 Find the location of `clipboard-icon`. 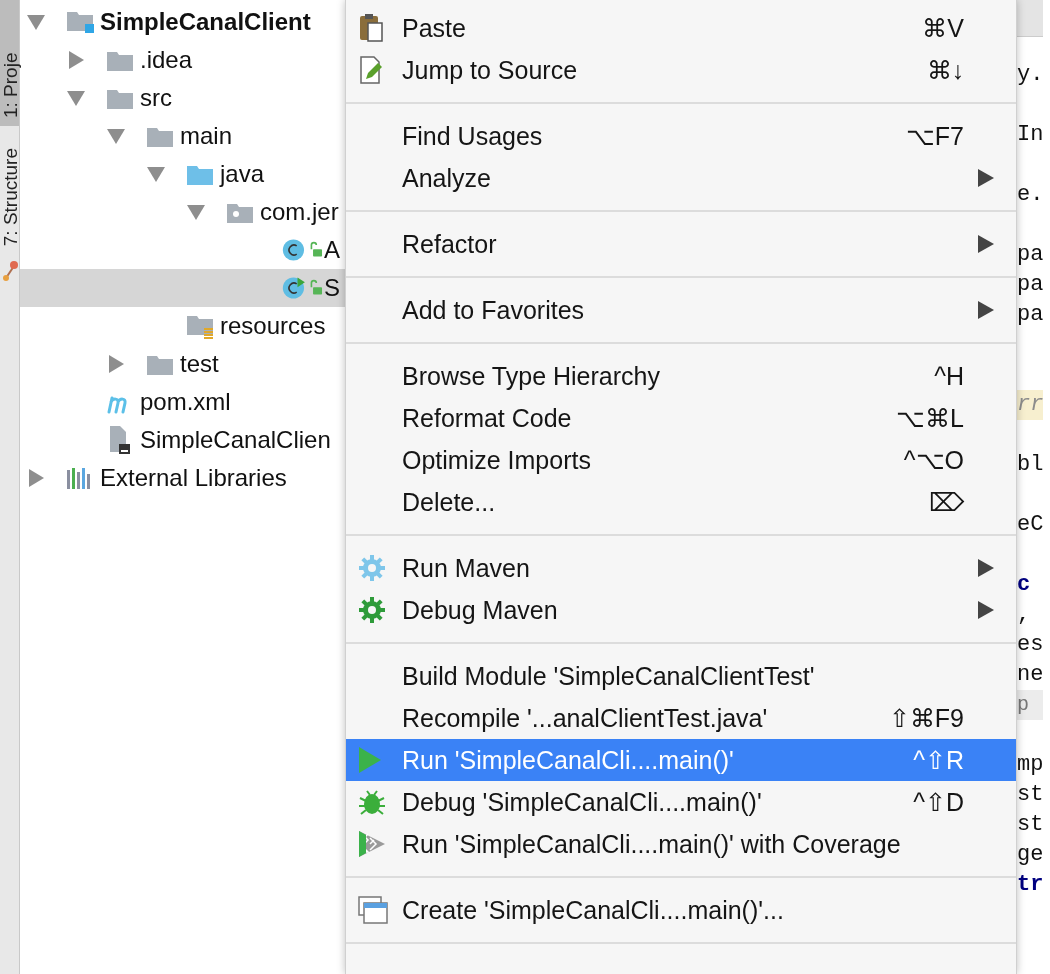

clipboard-icon is located at coordinates (371, 28).